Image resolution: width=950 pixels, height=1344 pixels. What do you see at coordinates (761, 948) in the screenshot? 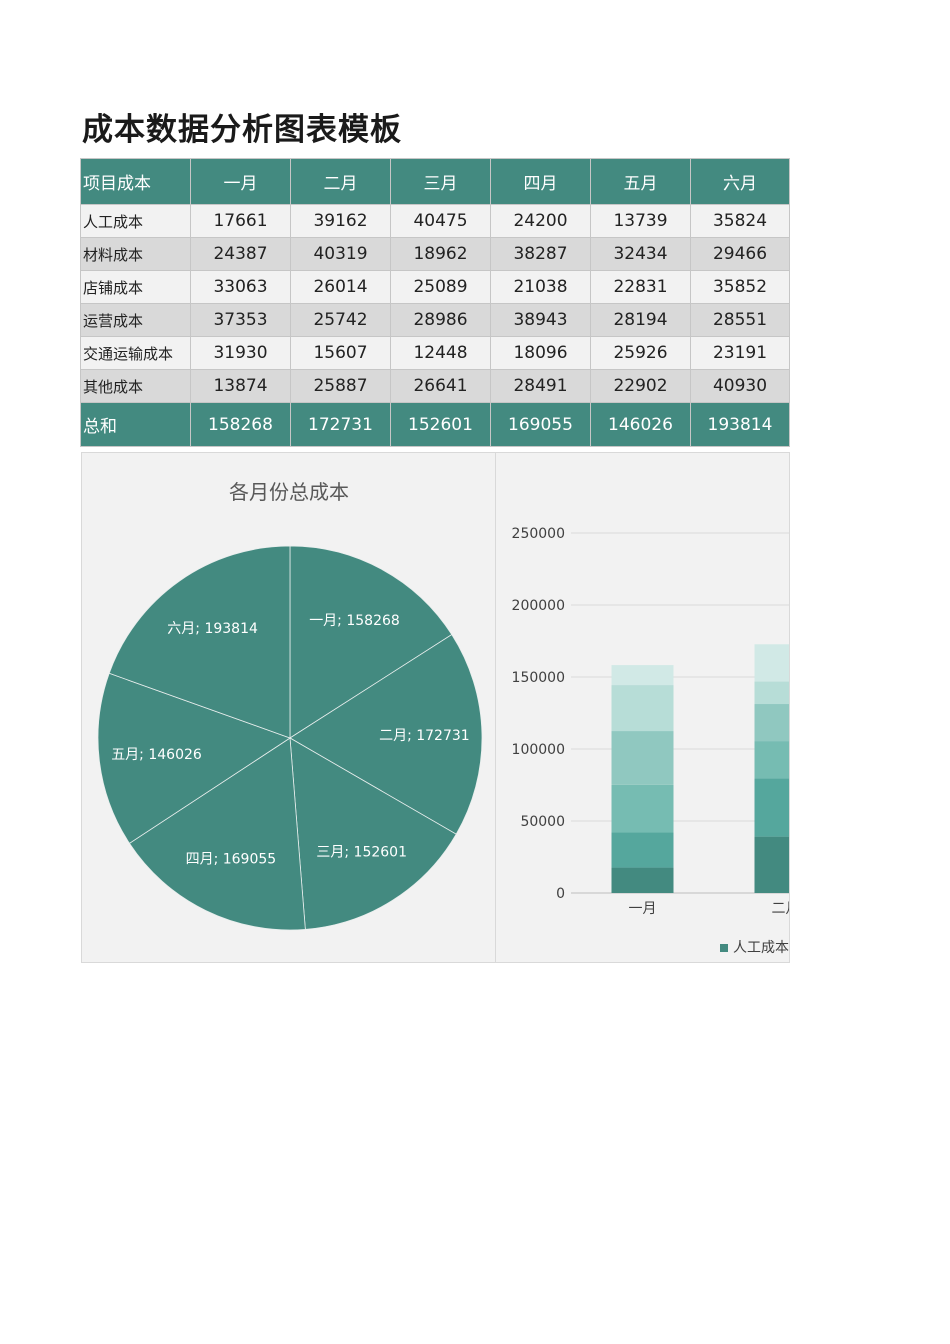
I see `legend-label: 人工成本` at bounding box center [761, 948].